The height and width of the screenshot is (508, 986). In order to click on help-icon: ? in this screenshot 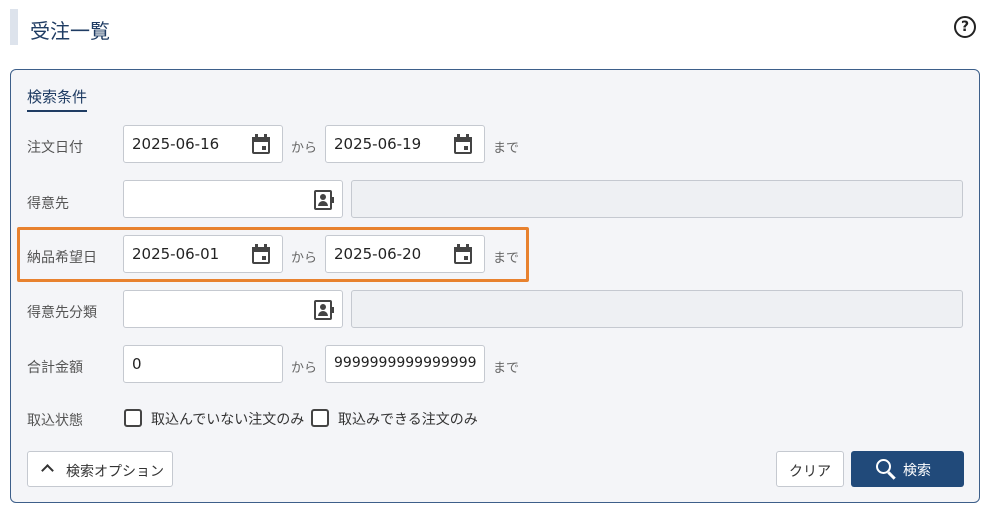, I will do `click(965, 27)`.